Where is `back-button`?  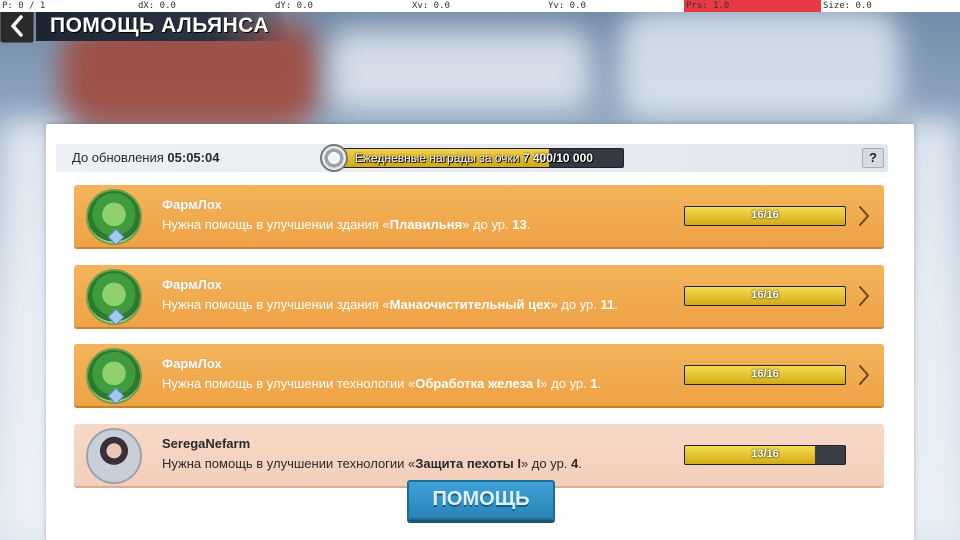 back-button is located at coordinates (17, 26).